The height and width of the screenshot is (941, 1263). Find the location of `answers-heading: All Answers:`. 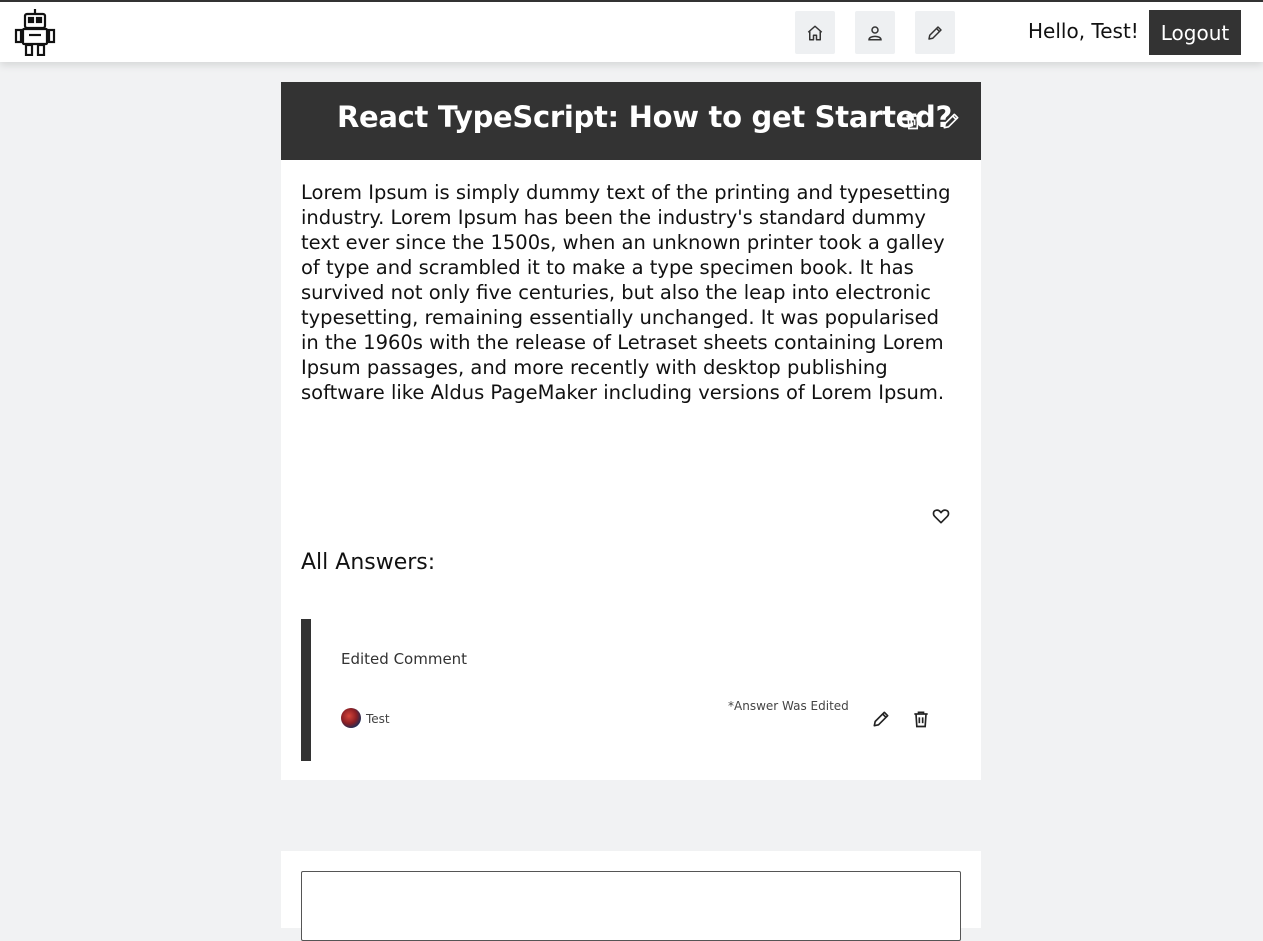

answers-heading: All Answers: is located at coordinates (368, 562).